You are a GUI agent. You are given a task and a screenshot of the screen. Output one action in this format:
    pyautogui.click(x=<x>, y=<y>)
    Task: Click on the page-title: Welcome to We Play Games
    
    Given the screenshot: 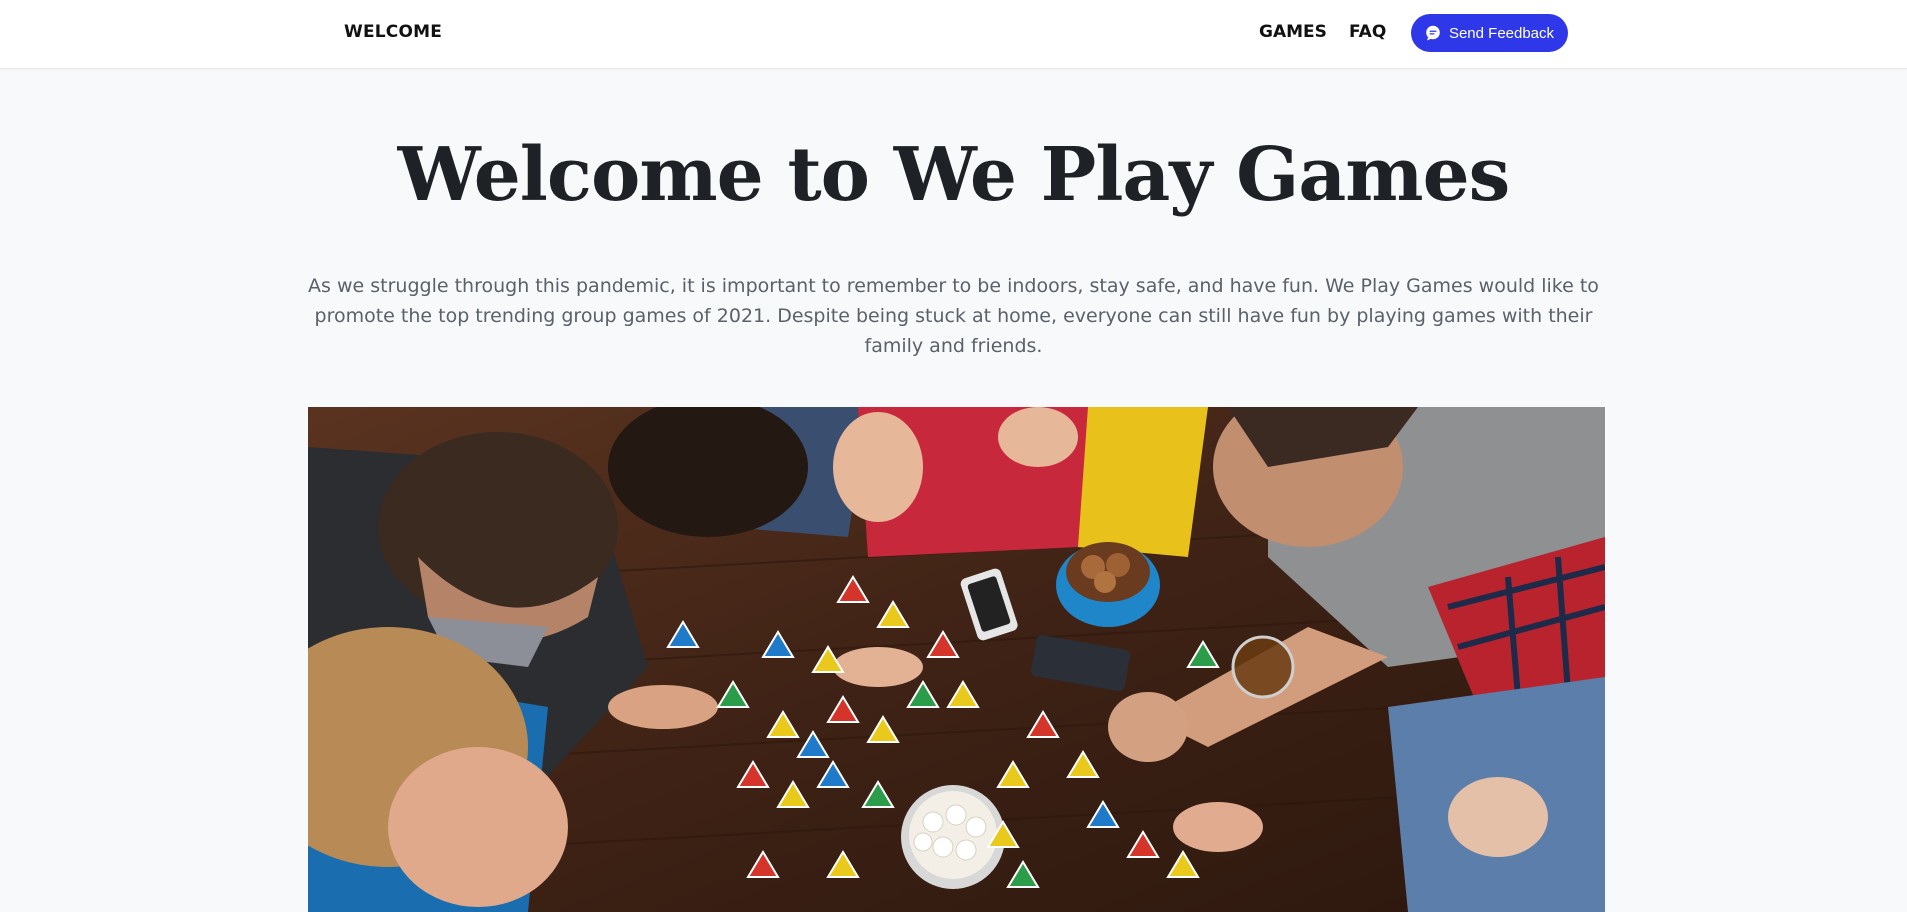 What is the action you would take?
    pyautogui.click(x=954, y=175)
    